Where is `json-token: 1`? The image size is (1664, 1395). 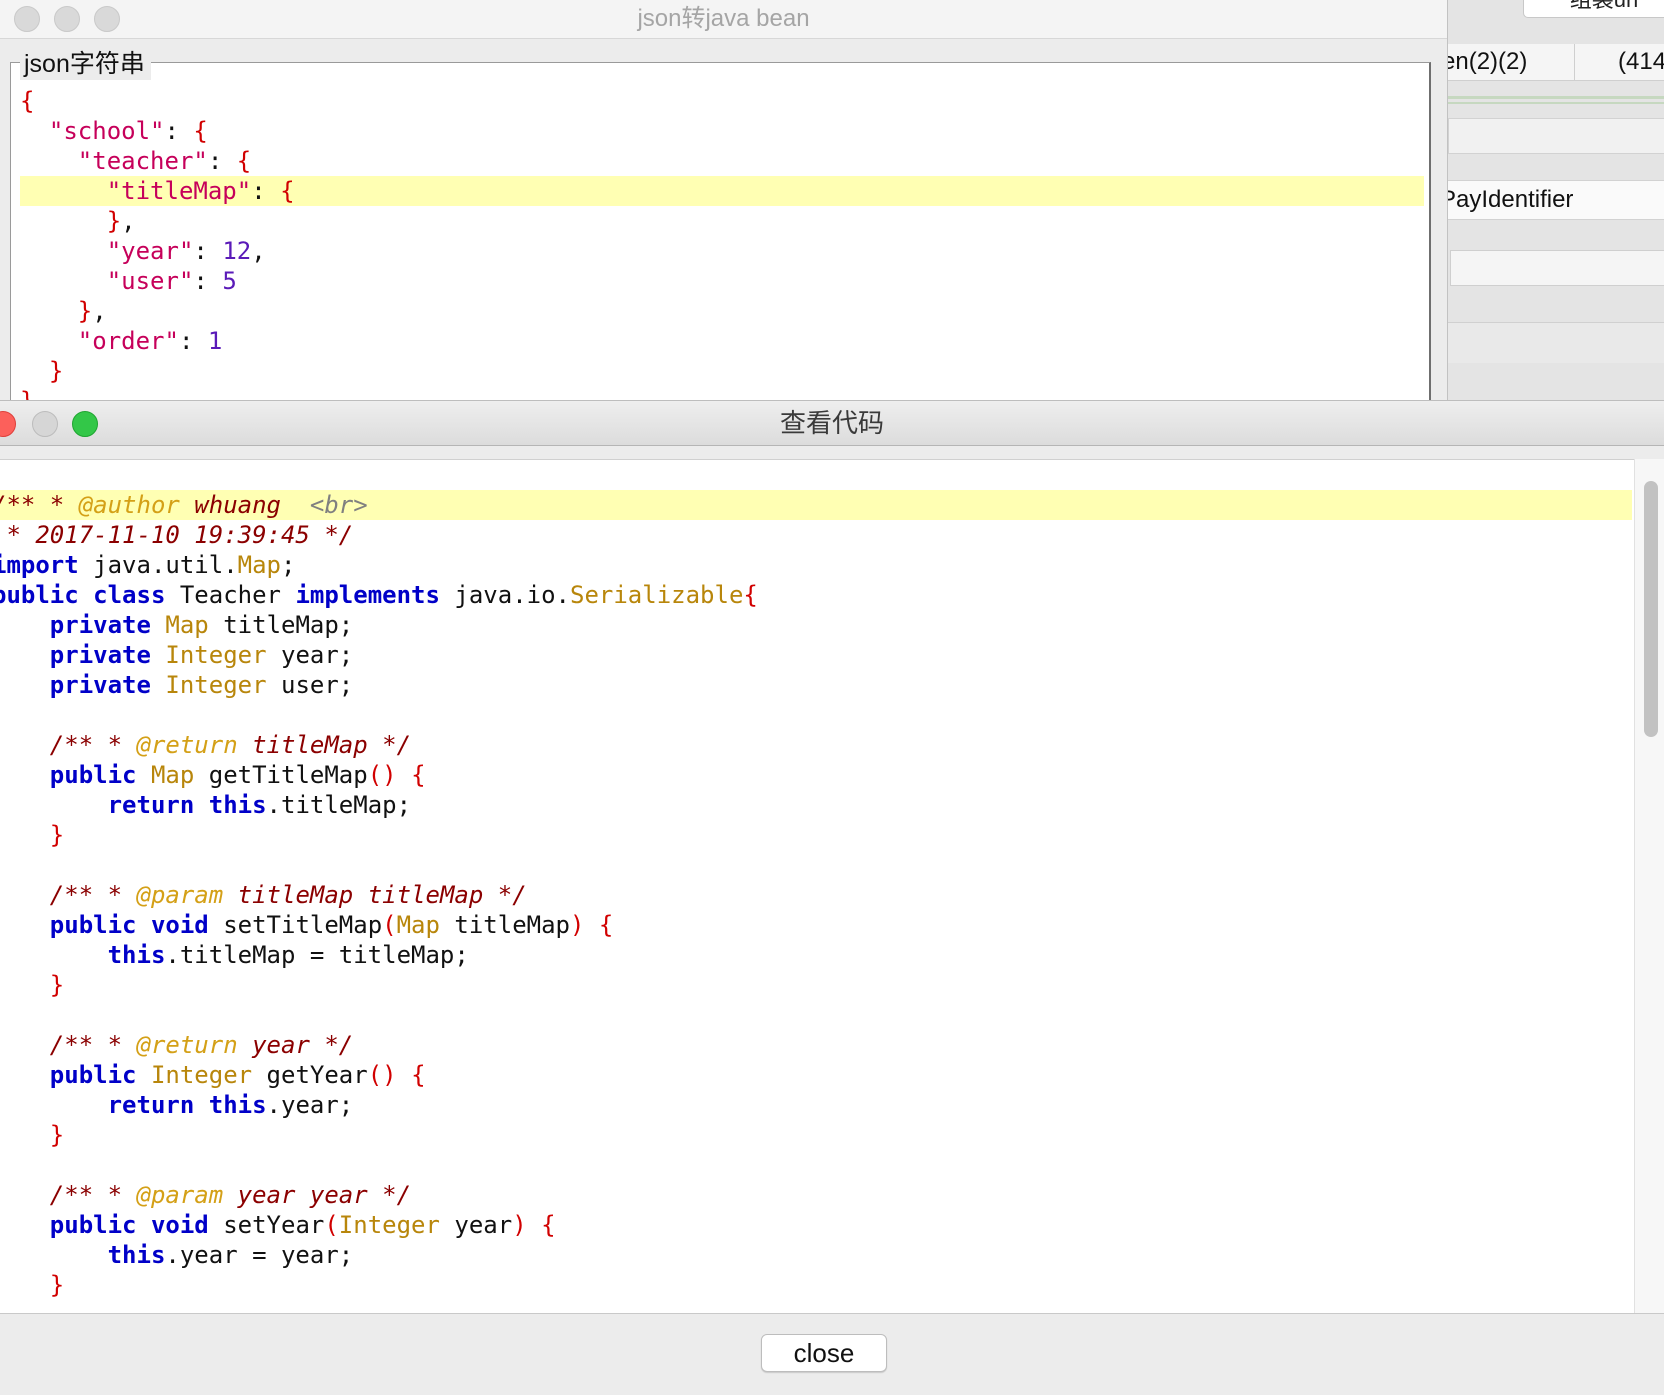 json-token: 1 is located at coordinates (215, 341).